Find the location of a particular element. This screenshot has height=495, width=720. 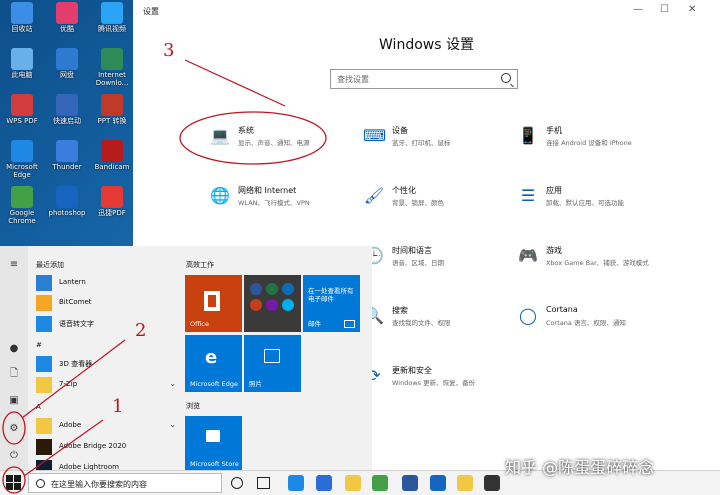

annotation-circle-system is located at coordinates (253, 138).